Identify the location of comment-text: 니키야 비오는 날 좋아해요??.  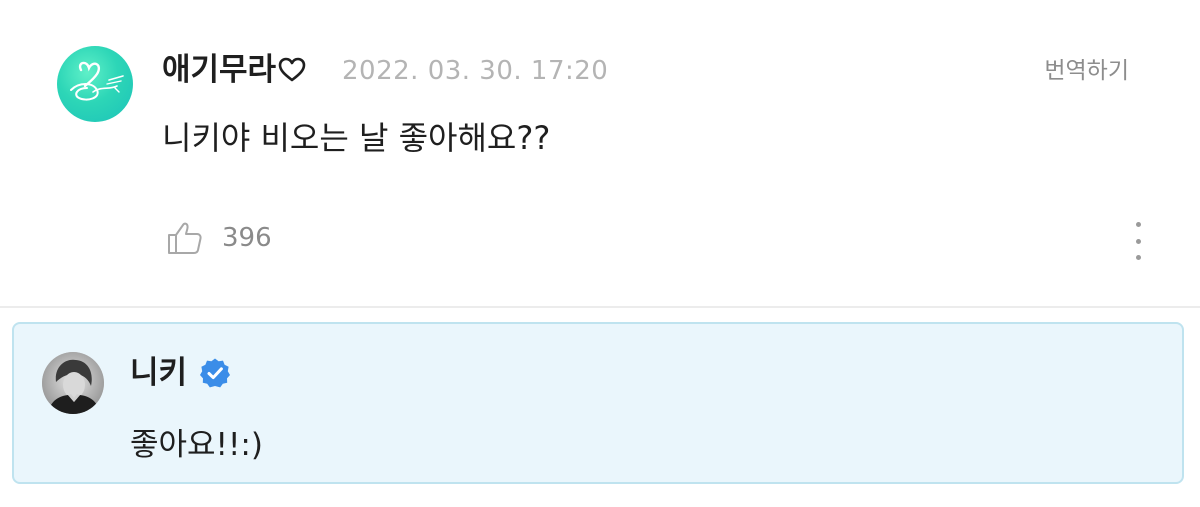
(356, 138).